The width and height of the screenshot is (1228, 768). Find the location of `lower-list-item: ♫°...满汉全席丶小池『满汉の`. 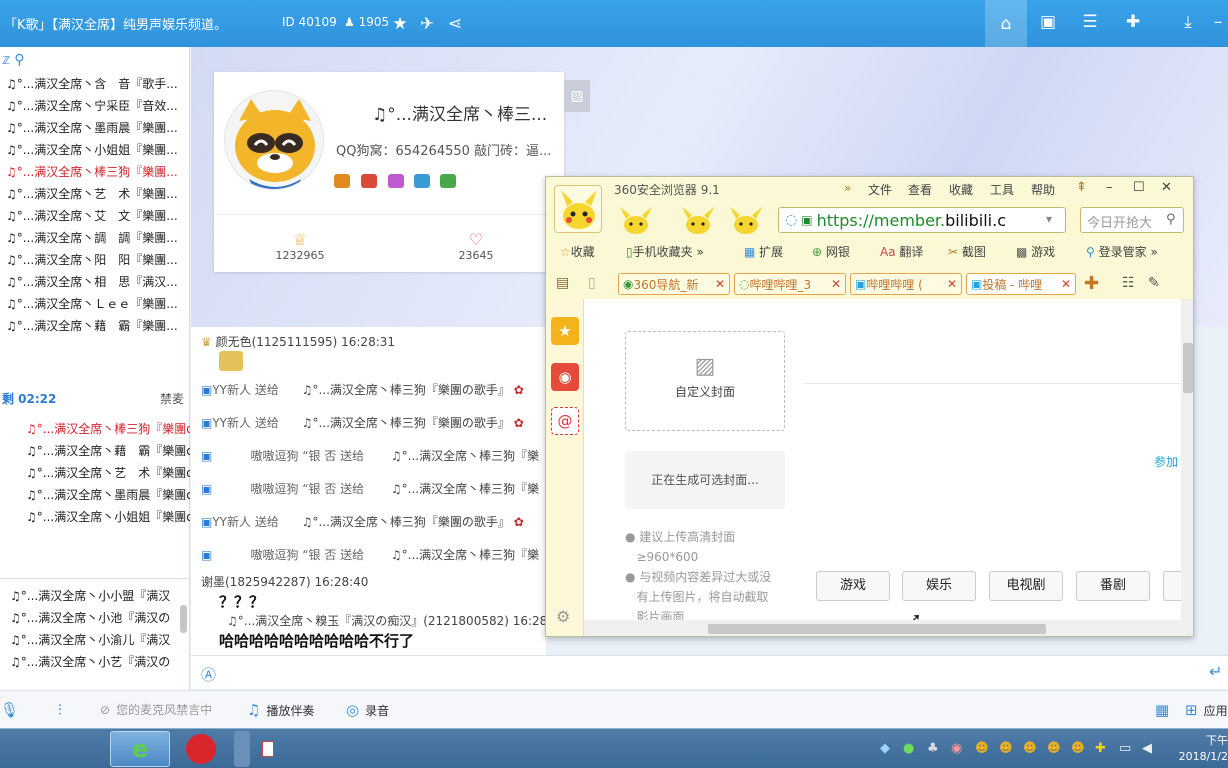

lower-list-item: ♫°...满汉全席丶小池『满汉の is located at coordinates (90, 618).